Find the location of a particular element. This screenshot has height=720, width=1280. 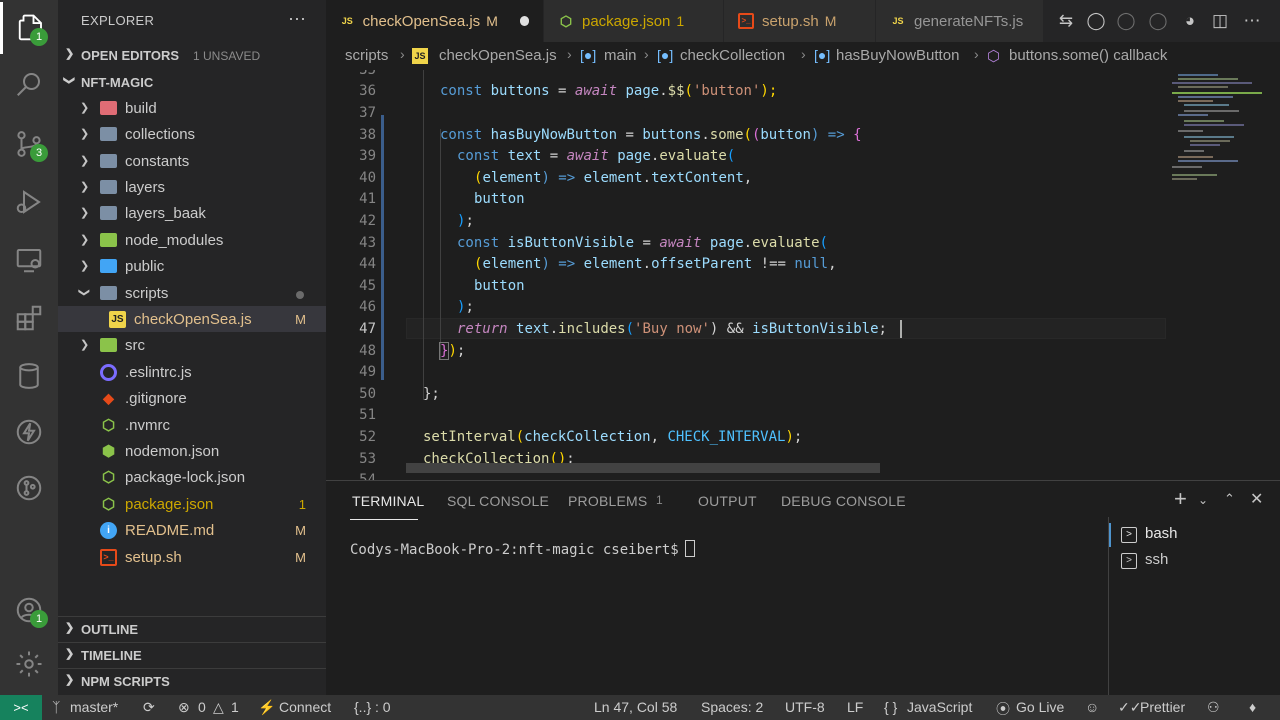

cursor-position: Ln 47, Col 58 is located at coordinates (635, 707).